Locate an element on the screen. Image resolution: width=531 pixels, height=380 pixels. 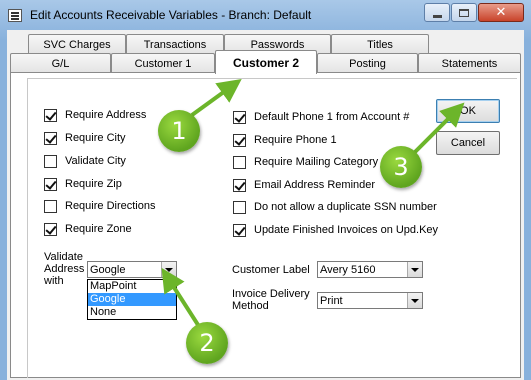
require-zip-row: Require Zip is located at coordinates (83, 184).